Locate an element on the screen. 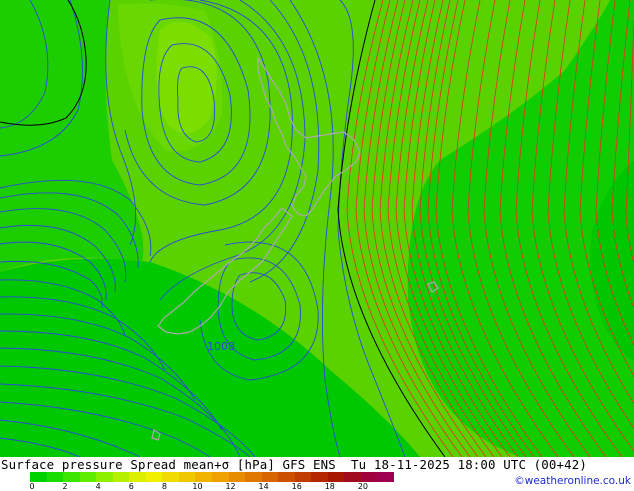 Image resolution: width=634 pixels, height=491 pixels. credit-link: ©weatheronline.co.uk is located at coordinates (572, 481).